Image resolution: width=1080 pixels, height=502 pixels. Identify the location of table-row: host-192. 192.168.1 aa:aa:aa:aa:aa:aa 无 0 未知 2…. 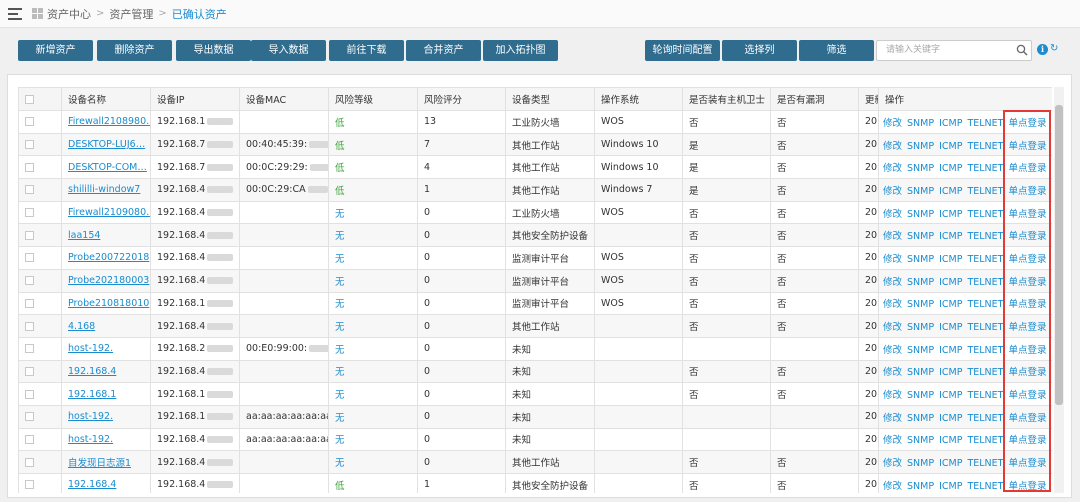
(535, 416).